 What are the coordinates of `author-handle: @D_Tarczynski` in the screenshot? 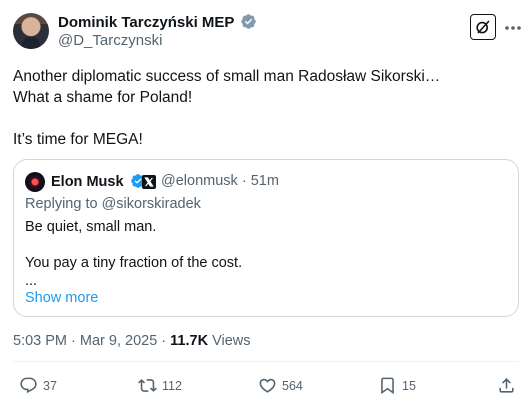 It's located at (110, 40).